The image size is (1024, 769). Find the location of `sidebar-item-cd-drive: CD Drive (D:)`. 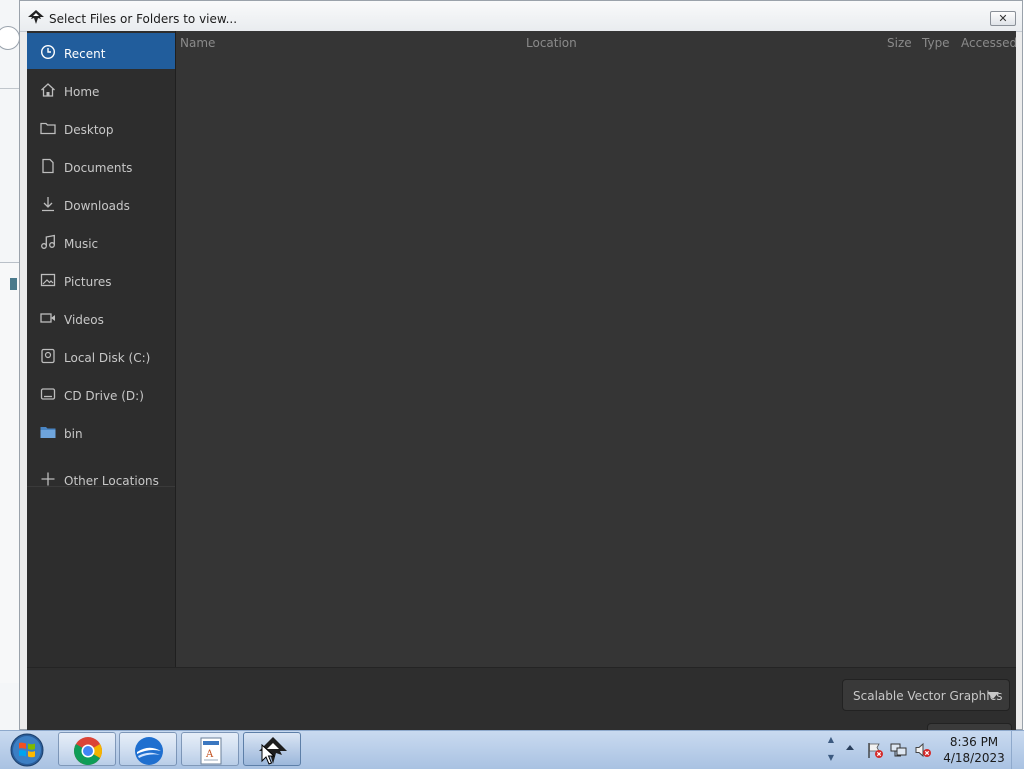

sidebar-item-cd-drive: CD Drive (D:) is located at coordinates (101, 393).